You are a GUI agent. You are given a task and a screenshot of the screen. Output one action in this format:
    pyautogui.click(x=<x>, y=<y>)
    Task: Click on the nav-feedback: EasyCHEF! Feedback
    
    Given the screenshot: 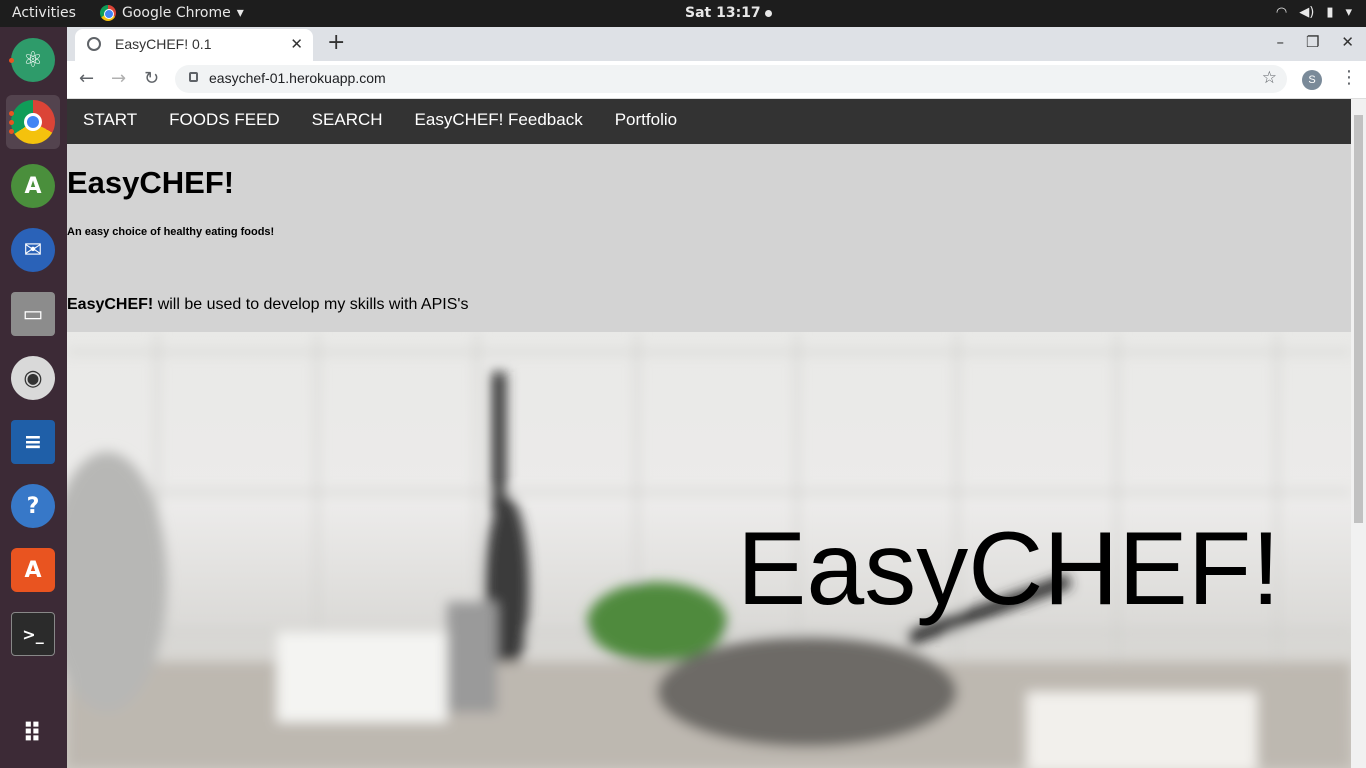 What is the action you would take?
    pyautogui.click(x=499, y=121)
    